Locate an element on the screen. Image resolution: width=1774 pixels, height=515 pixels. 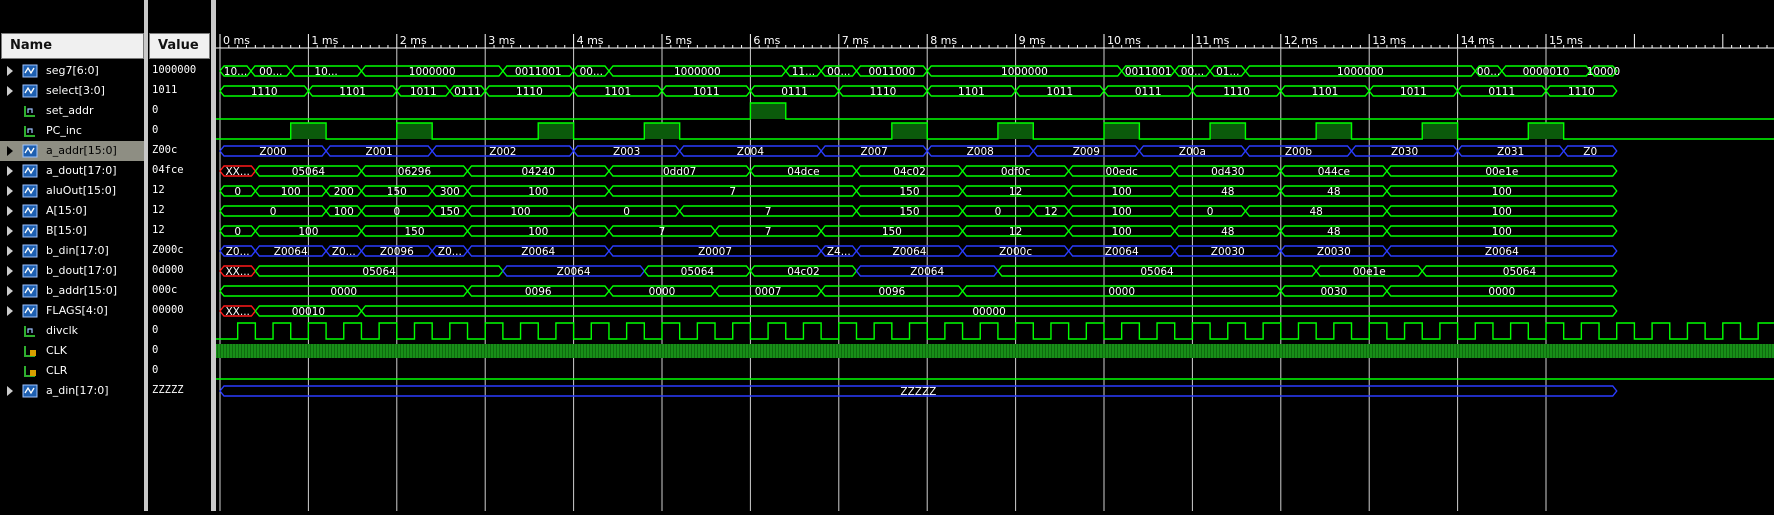
signal-name: b_addr[15:0] is located at coordinates (81, 290).